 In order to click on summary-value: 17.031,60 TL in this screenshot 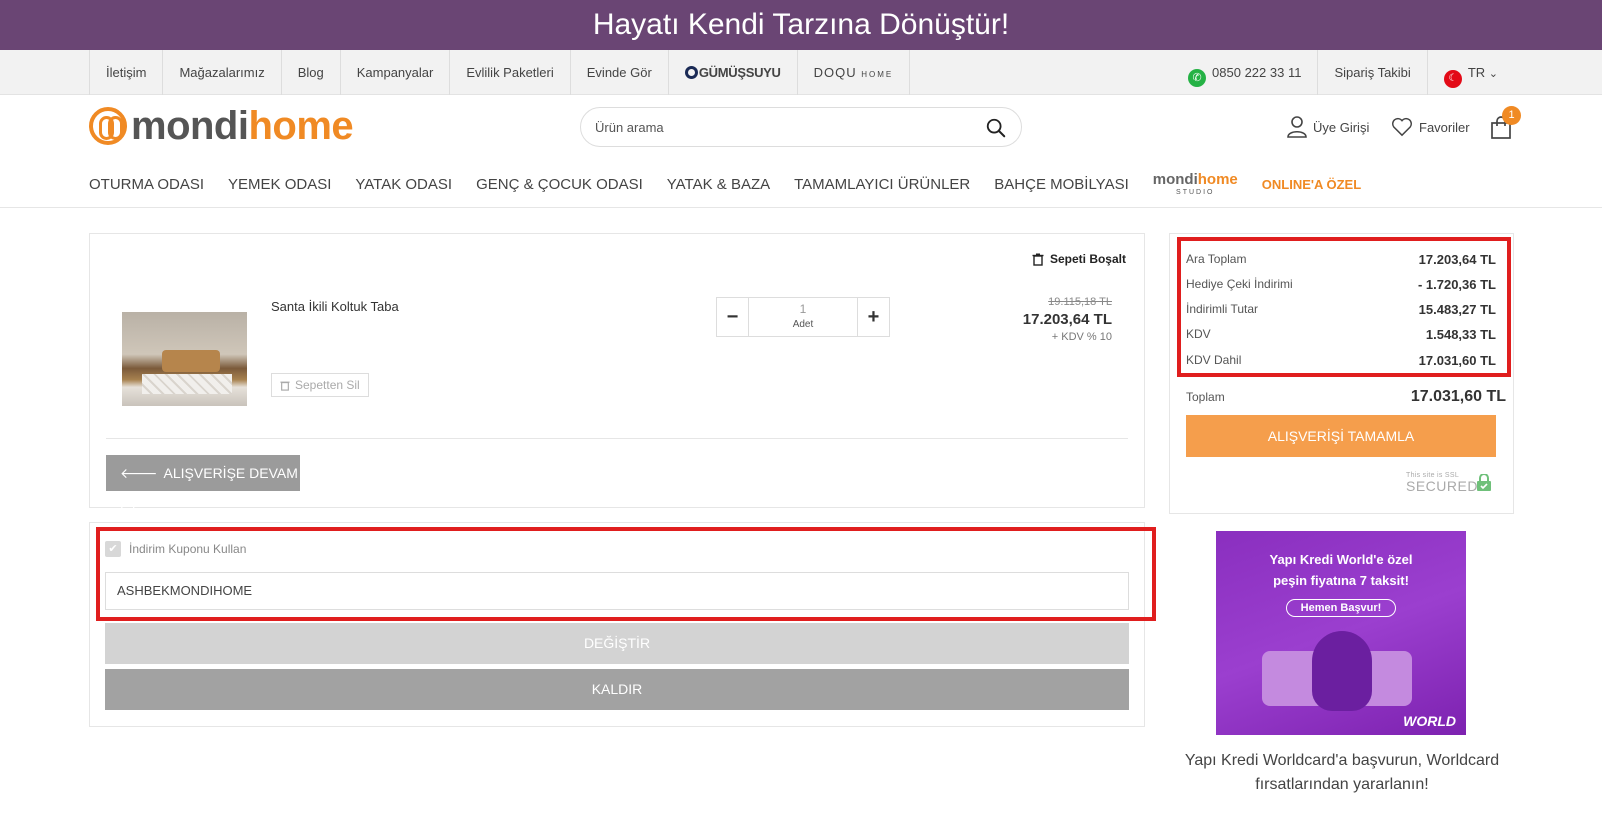, I will do `click(1457, 360)`.